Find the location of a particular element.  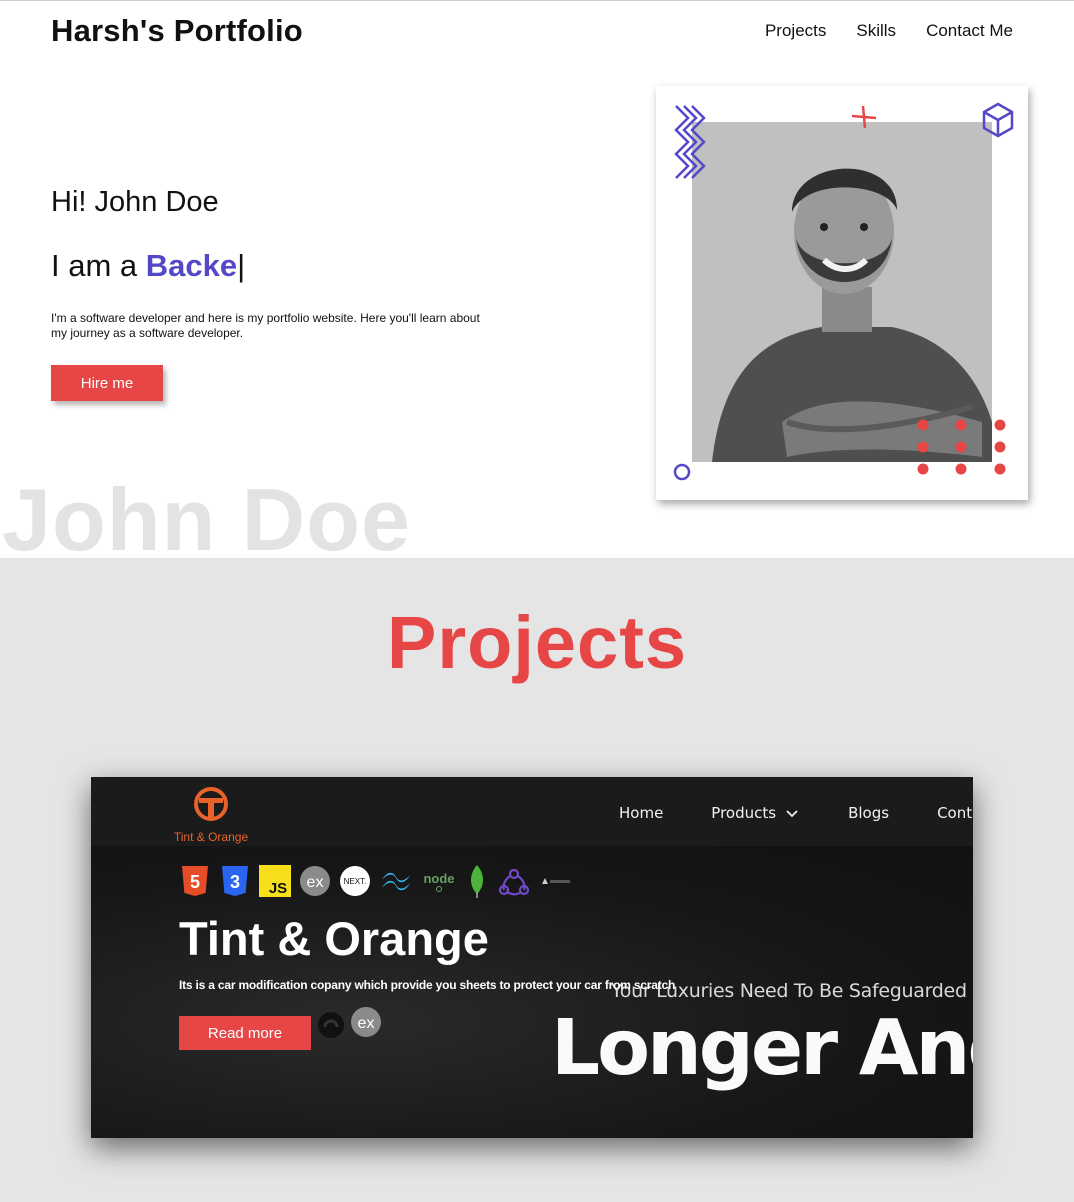

top-border is located at coordinates (537, 0).